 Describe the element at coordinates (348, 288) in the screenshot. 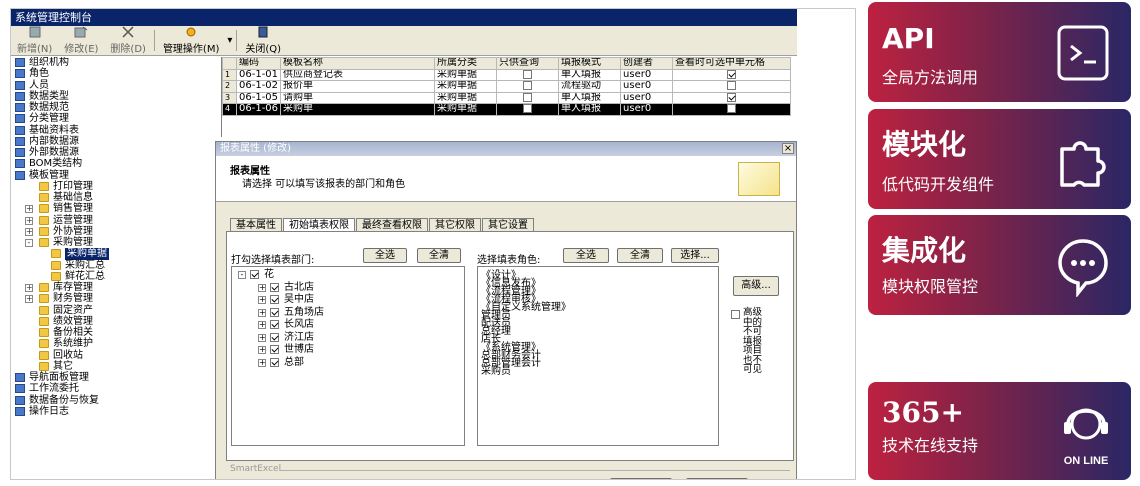

I see `dept-item: + 古北店` at that location.